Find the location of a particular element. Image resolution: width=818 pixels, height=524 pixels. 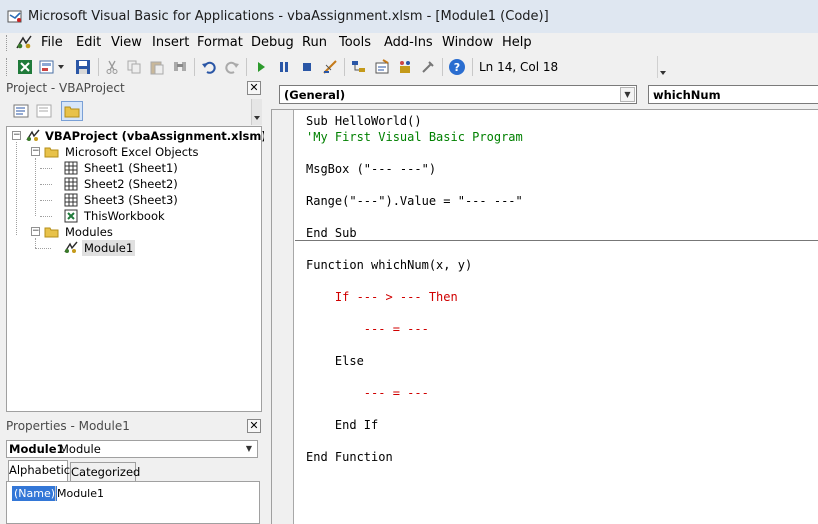

root-collapse-toggle: − is located at coordinates (16, 135).